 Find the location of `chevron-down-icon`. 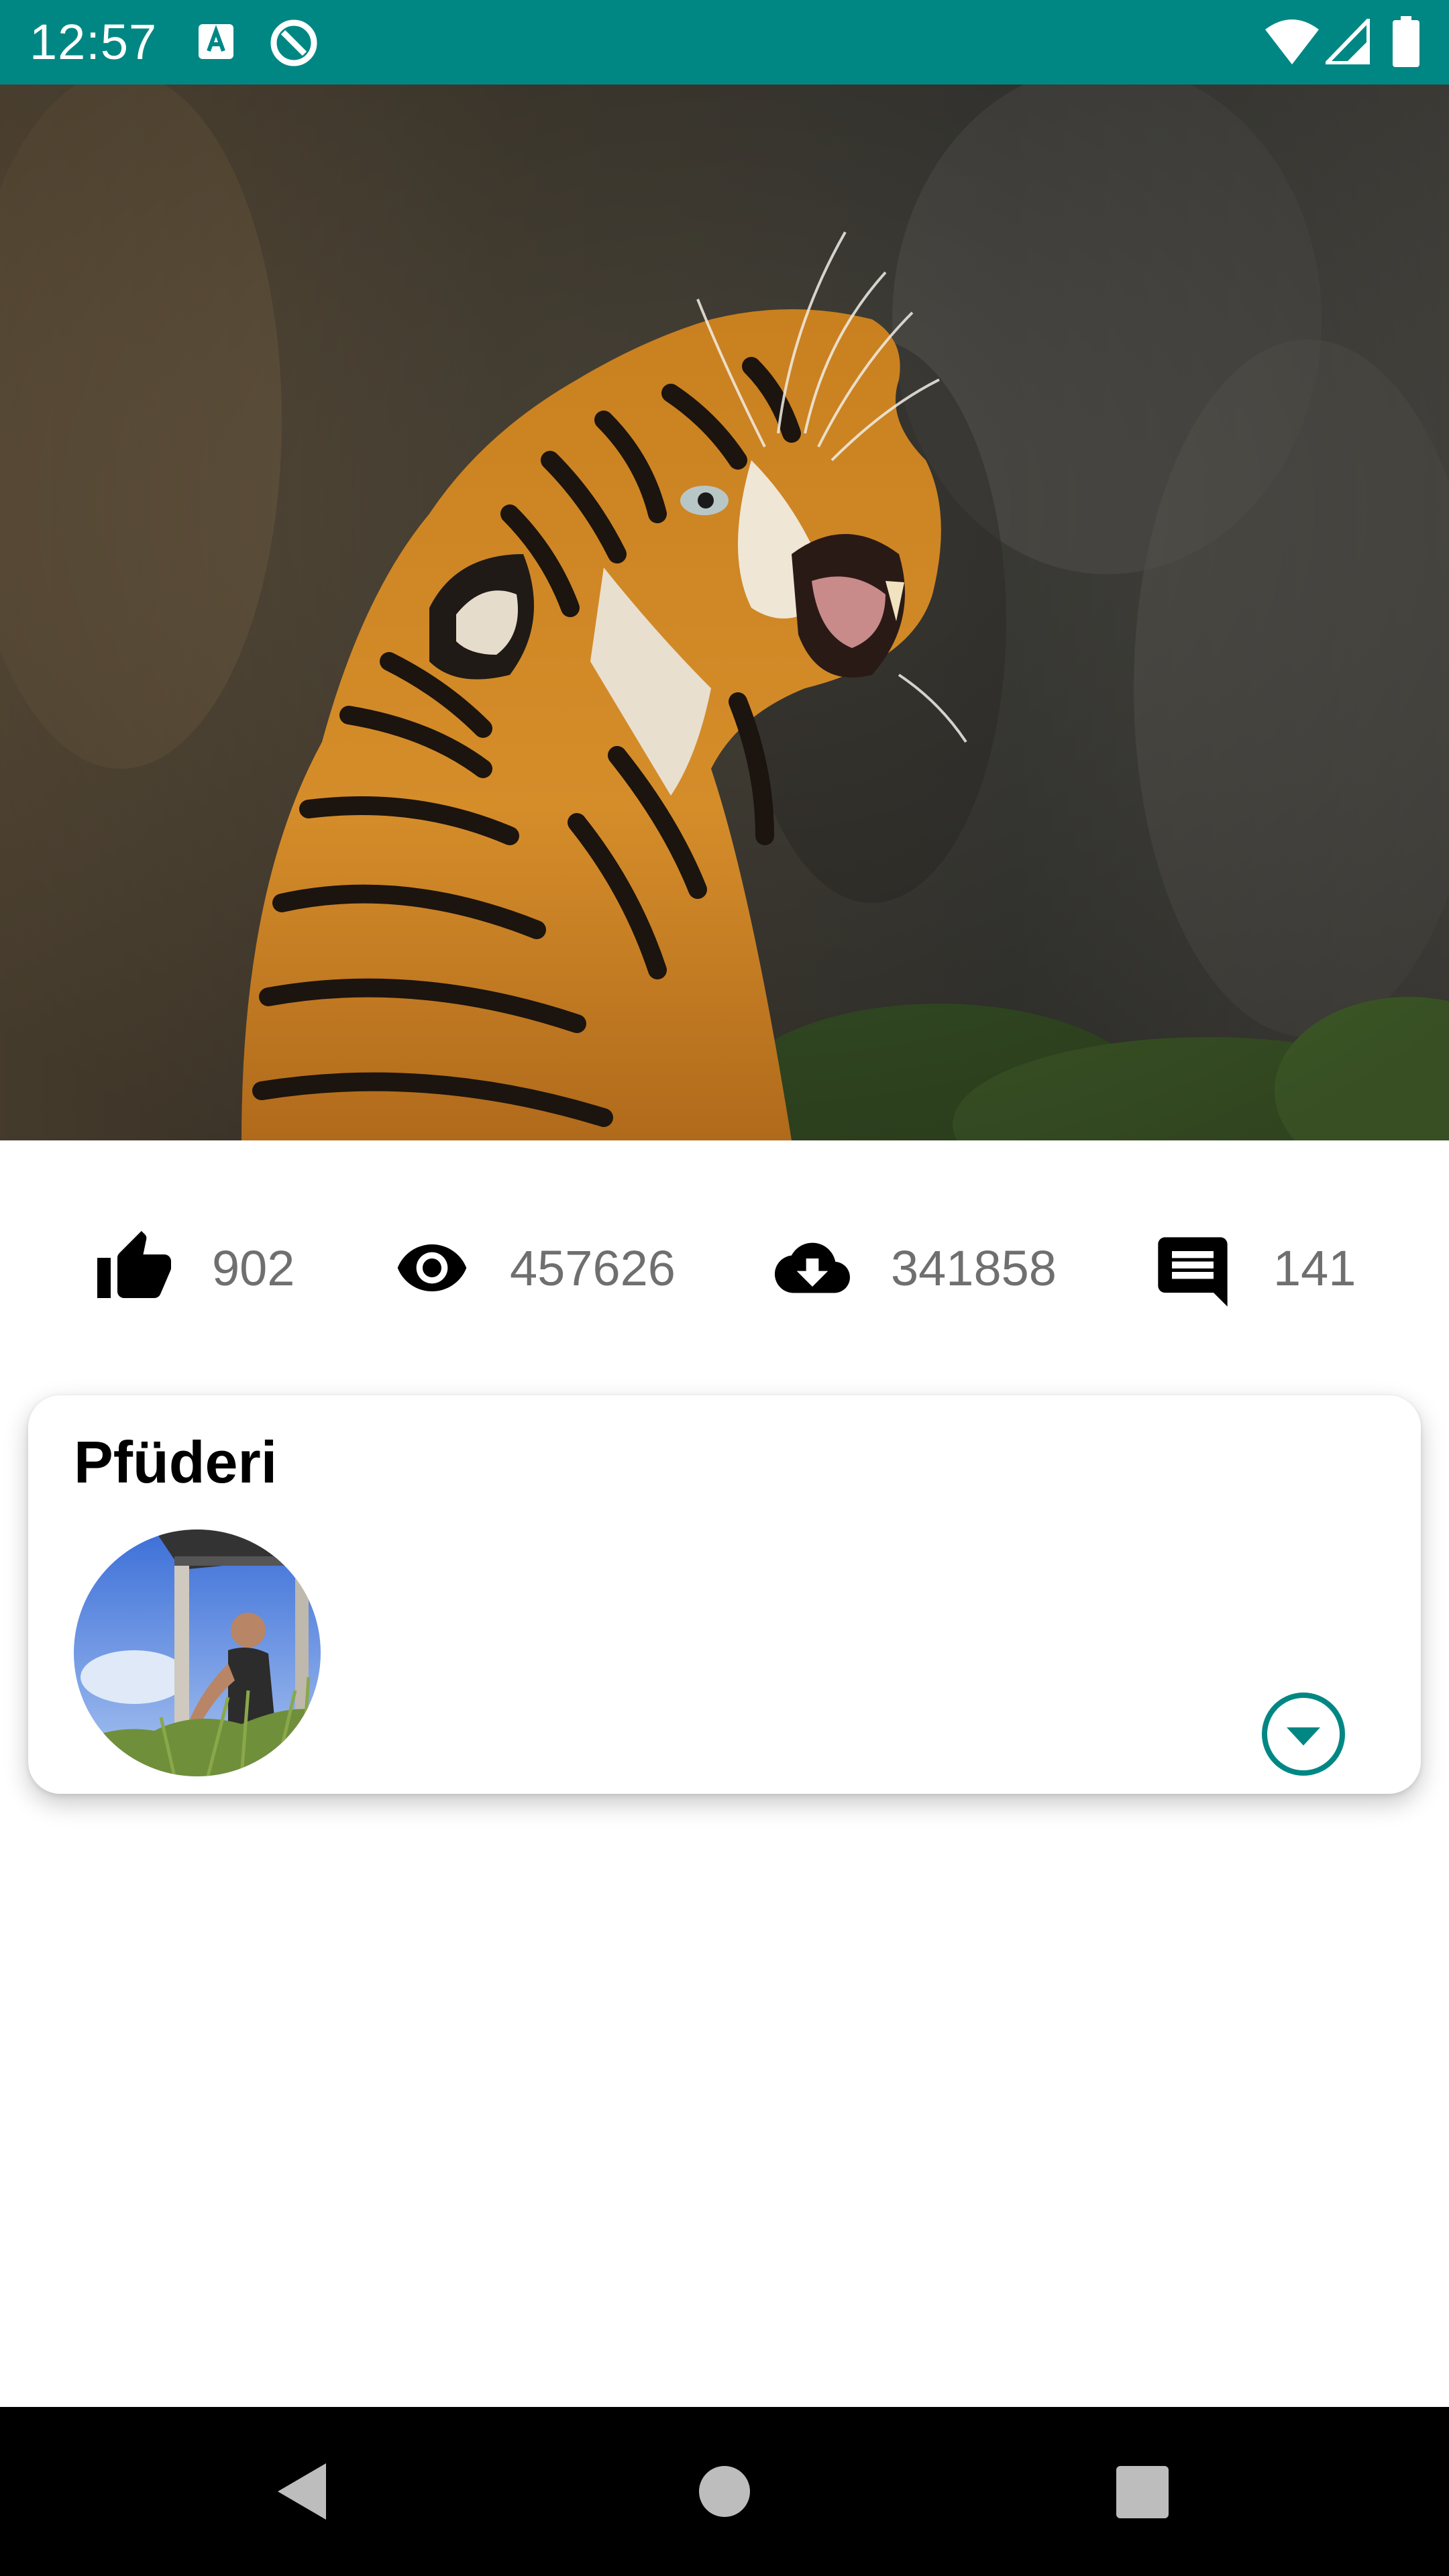

chevron-down-icon is located at coordinates (1303, 1734).